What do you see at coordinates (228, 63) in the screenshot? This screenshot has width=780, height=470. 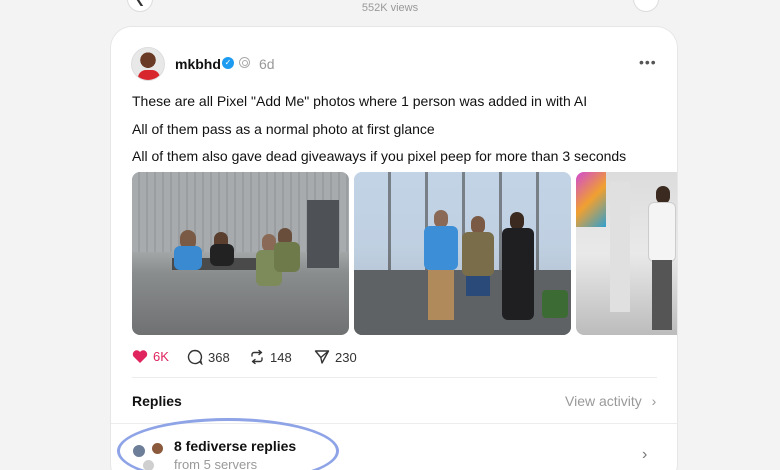 I see `verified-badge-icon: ✓` at bounding box center [228, 63].